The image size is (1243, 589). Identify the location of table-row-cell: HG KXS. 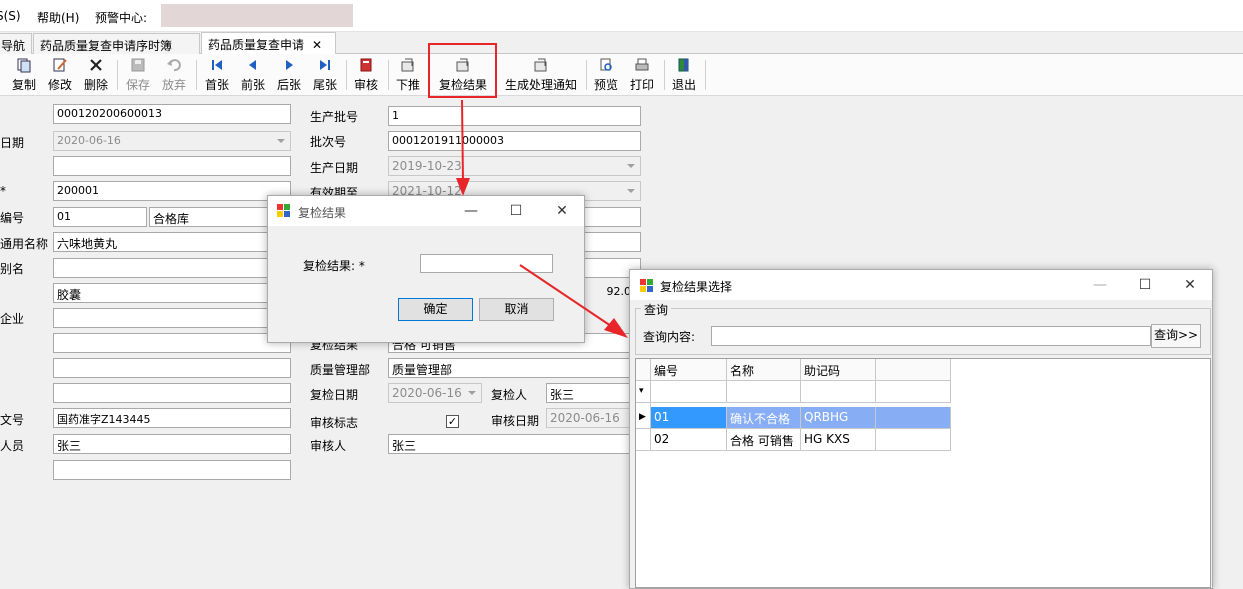
(838, 440).